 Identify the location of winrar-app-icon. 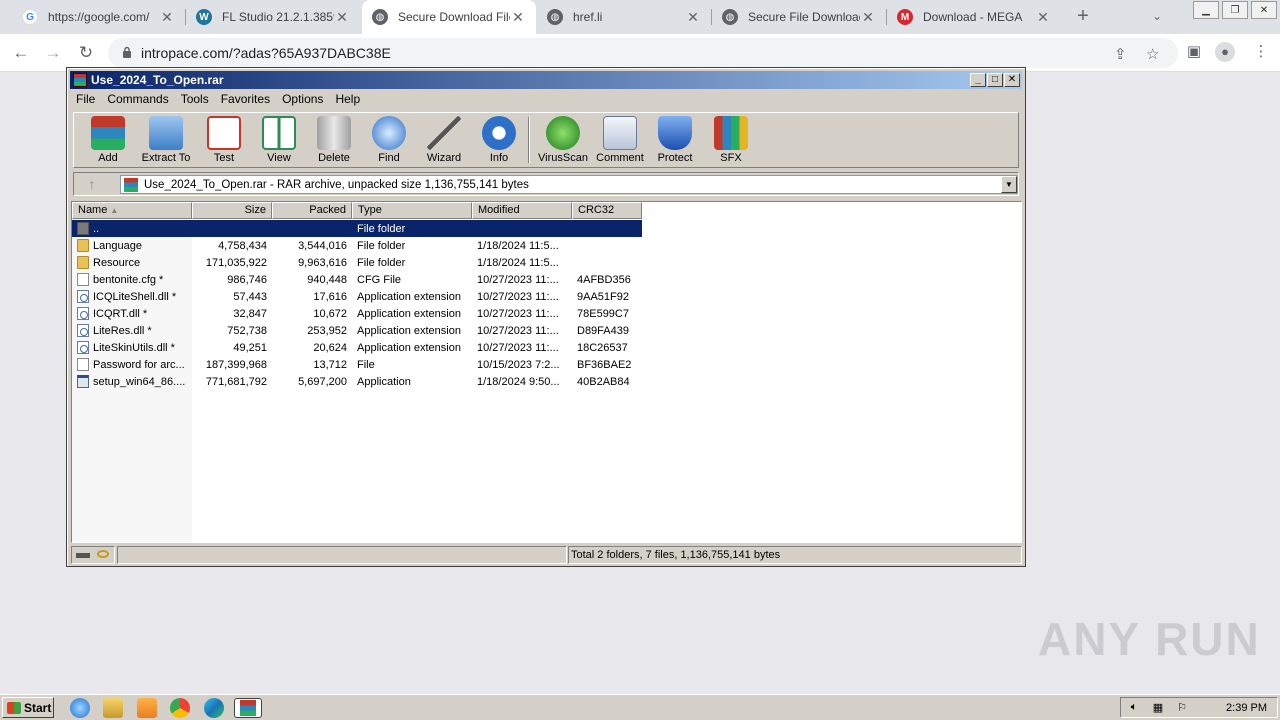
(80, 80).